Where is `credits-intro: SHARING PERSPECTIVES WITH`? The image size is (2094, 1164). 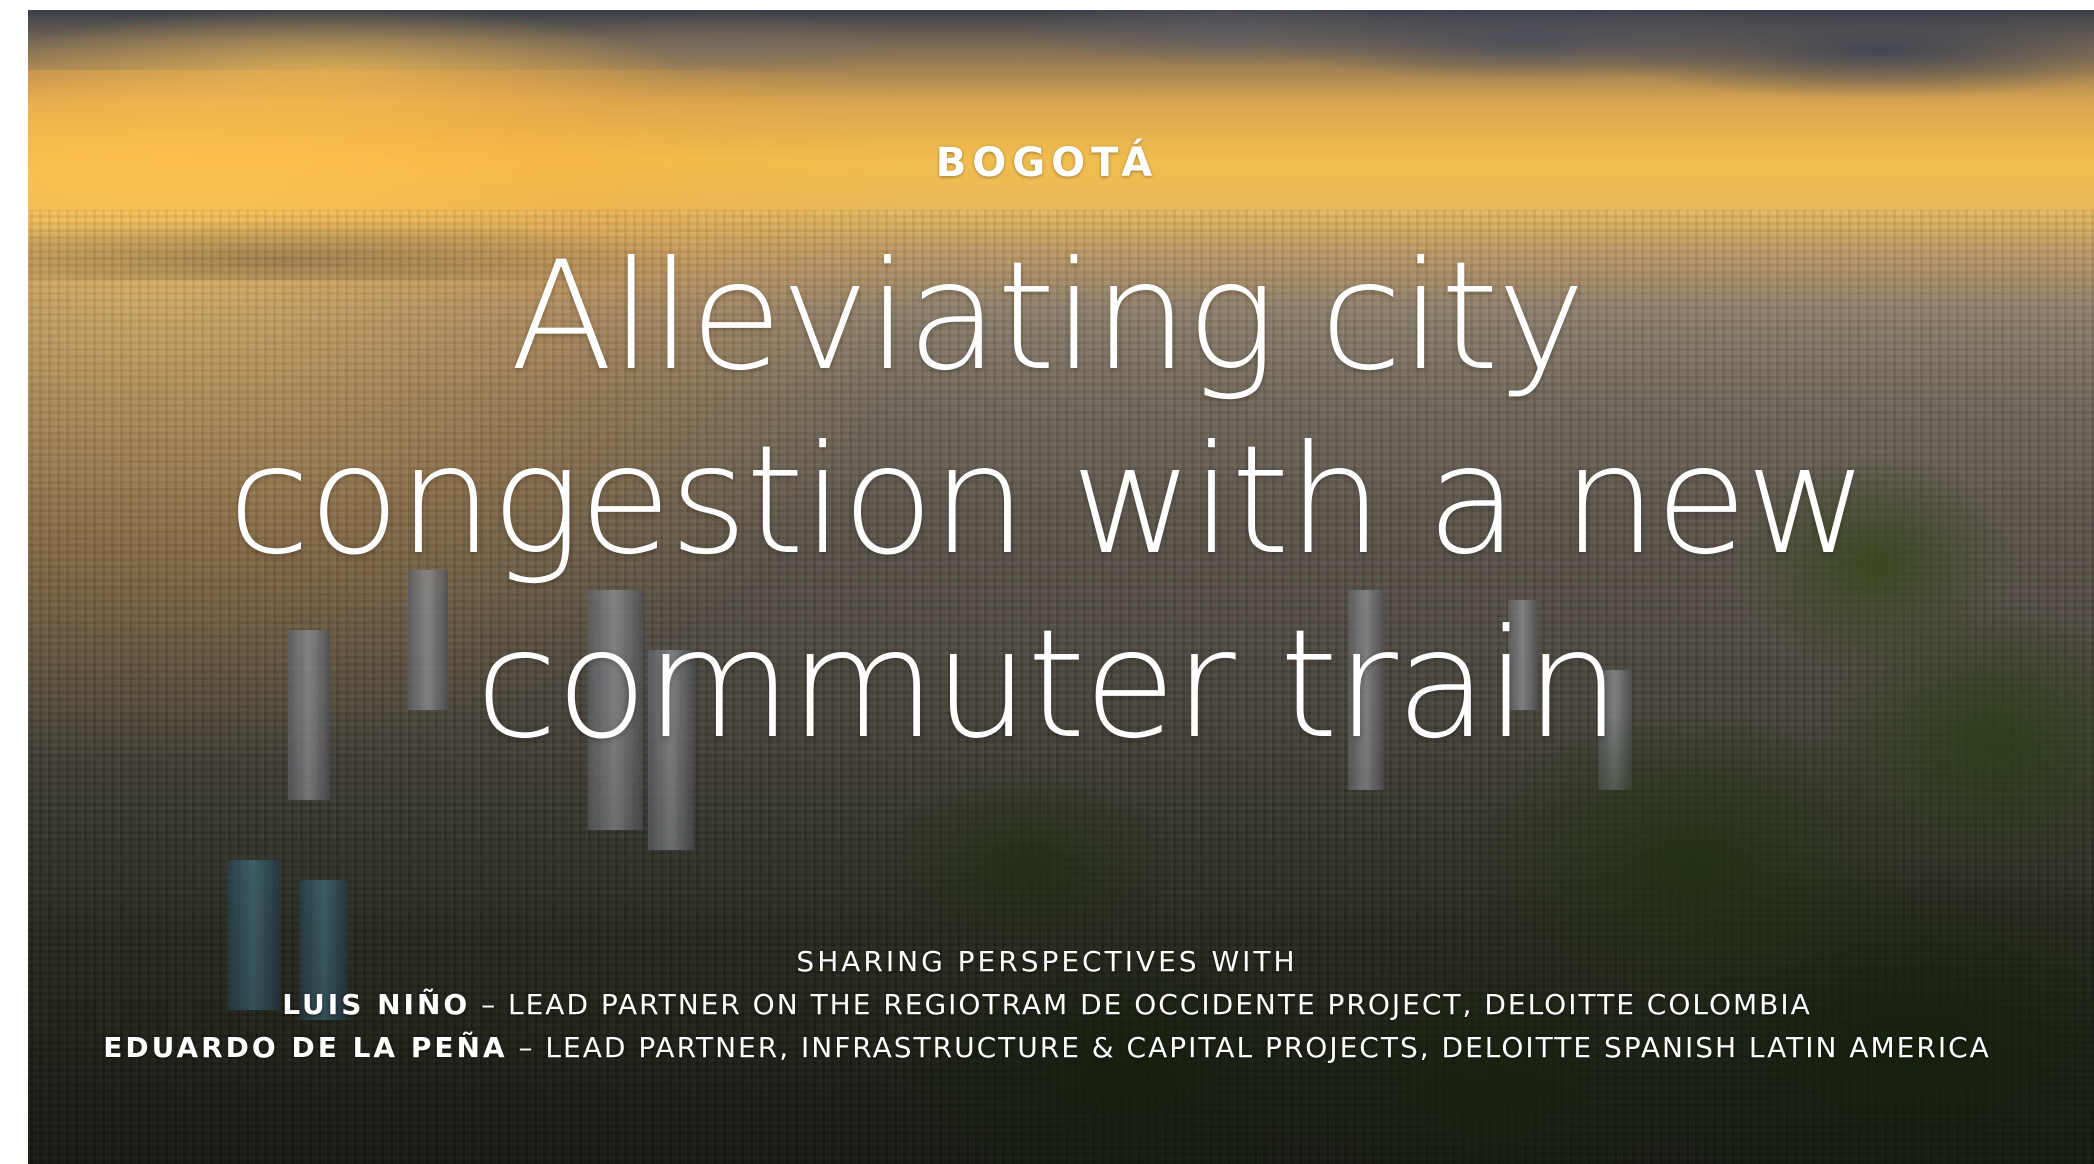
credits-intro: SHARING PERSPECTIVES WITH is located at coordinates (1047, 961).